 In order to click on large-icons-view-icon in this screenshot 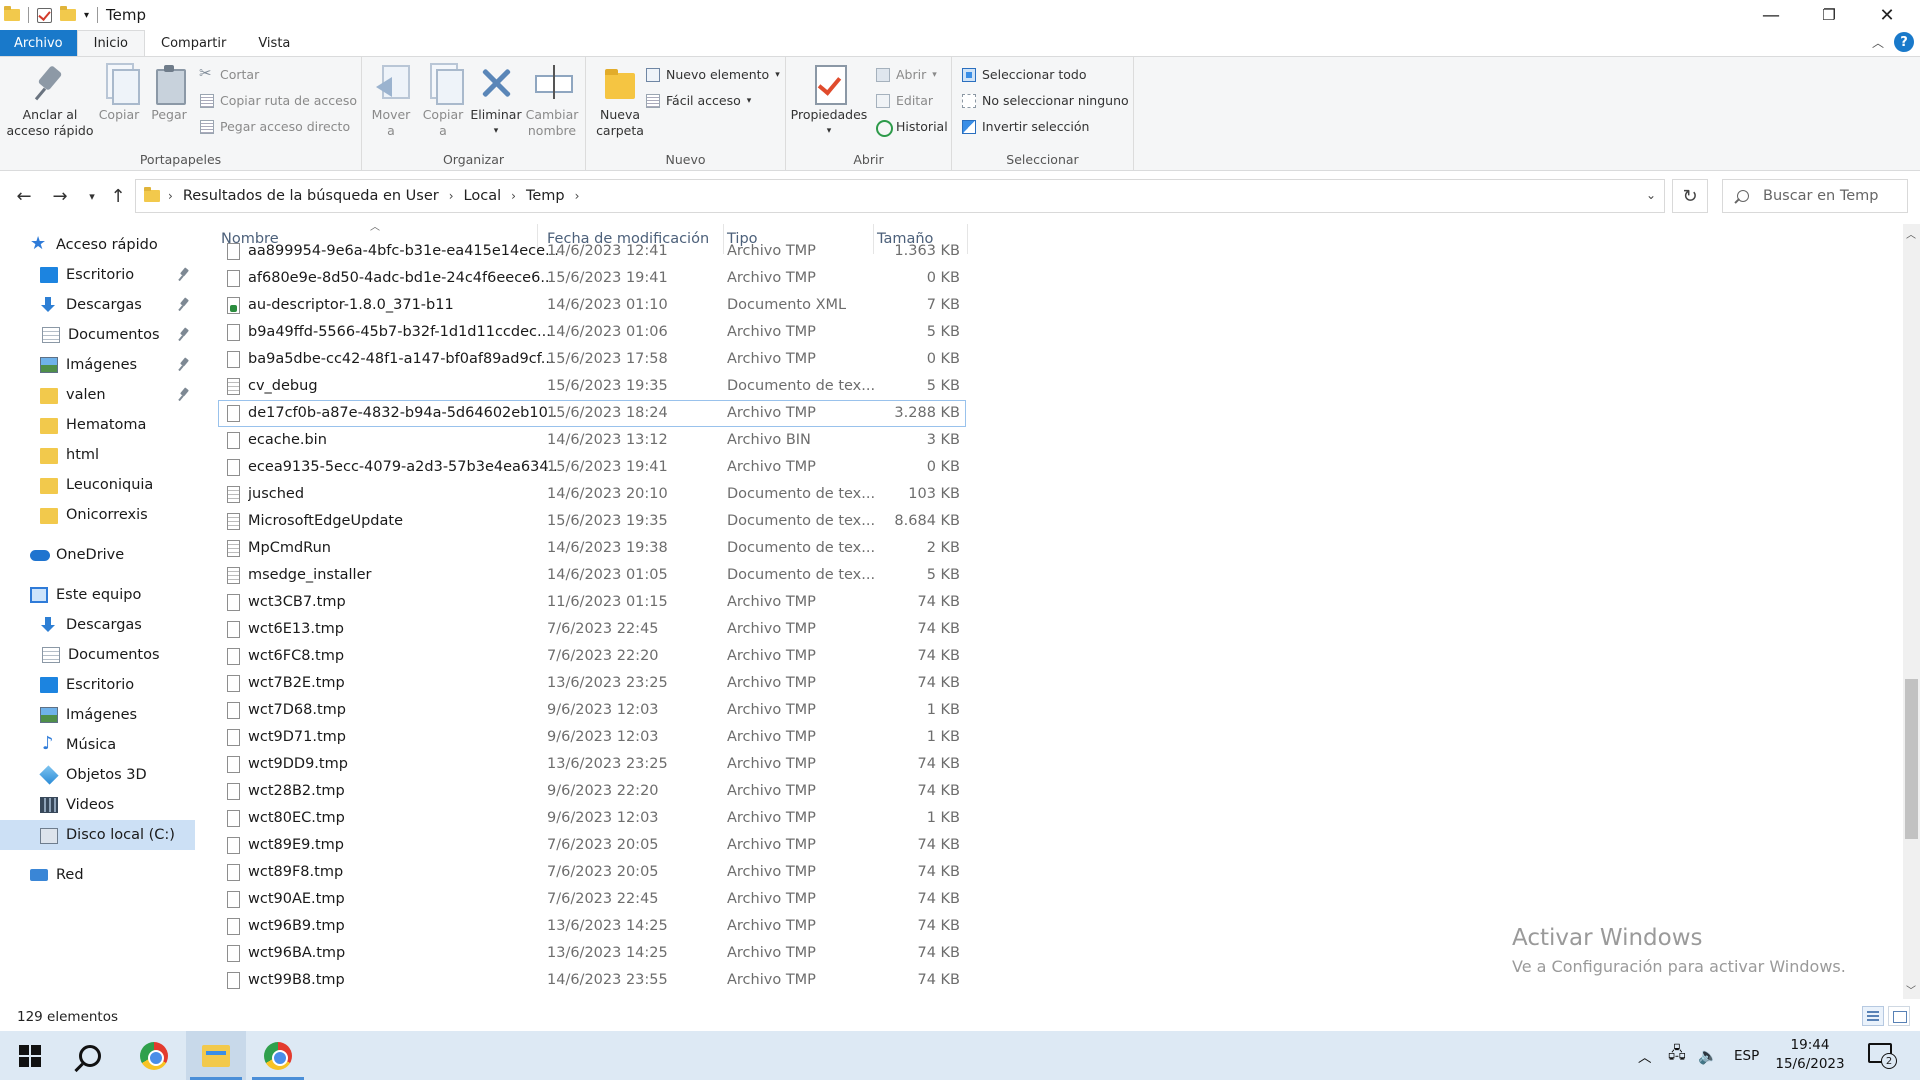, I will do `click(1899, 1016)`.